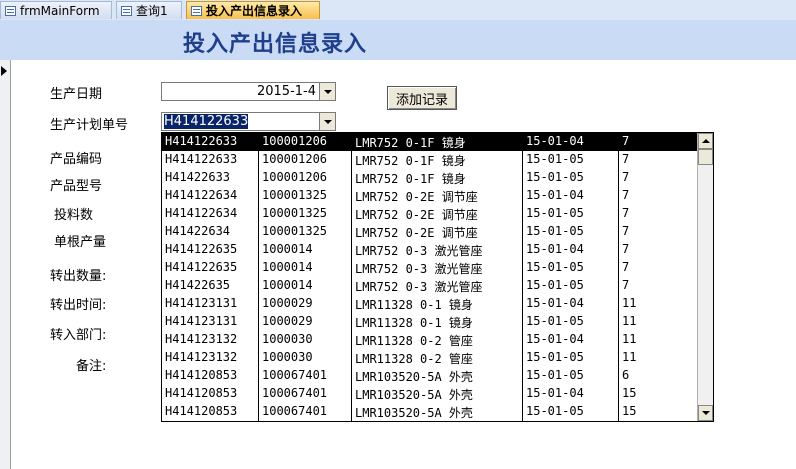 This screenshot has width=796, height=469. I want to click on plan-number-cell: H414122635, so click(201, 267).